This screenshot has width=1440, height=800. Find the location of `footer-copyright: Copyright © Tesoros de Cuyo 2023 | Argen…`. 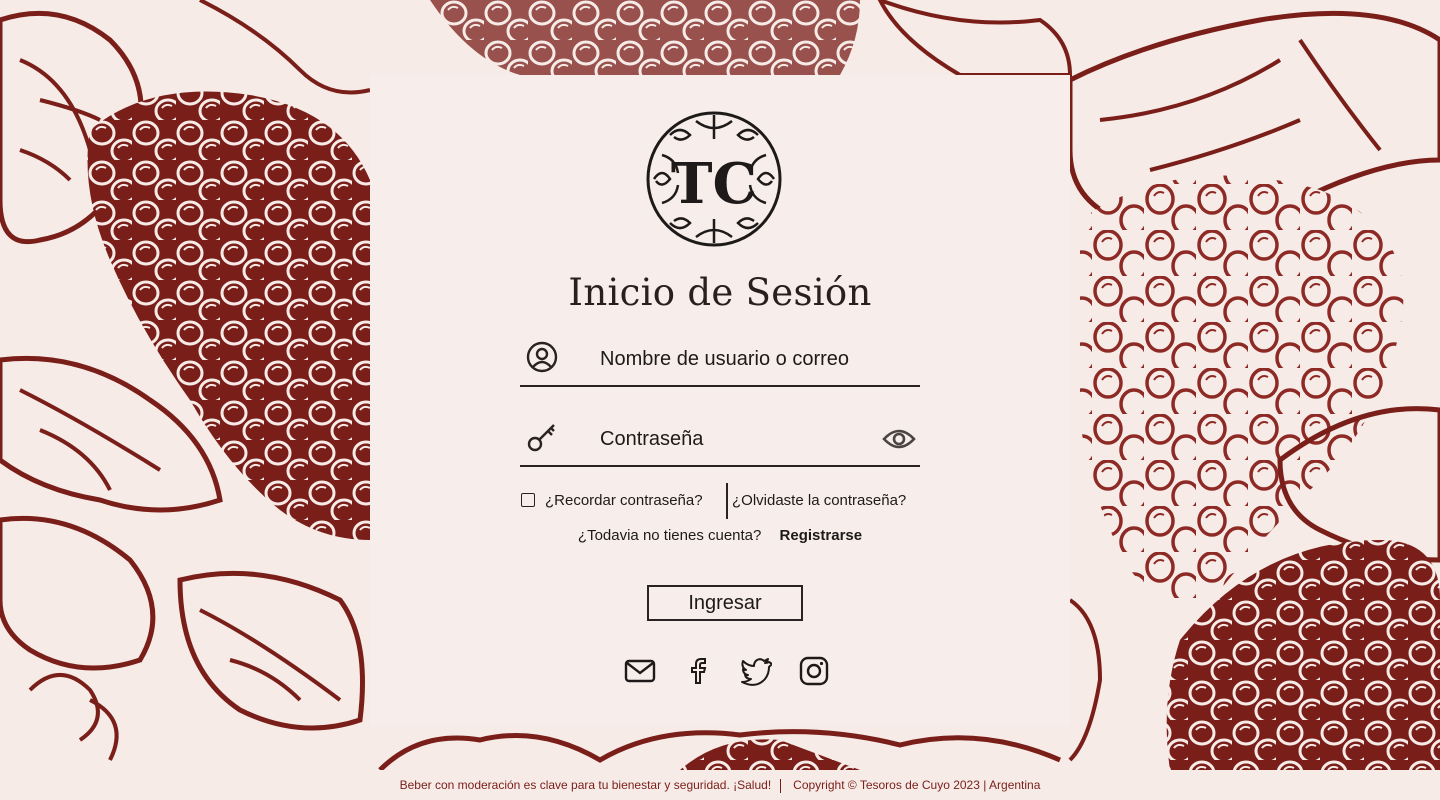

footer-copyright: Copyright © Tesoros de Cuyo 2023 | Argen… is located at coordinates (917, 785).